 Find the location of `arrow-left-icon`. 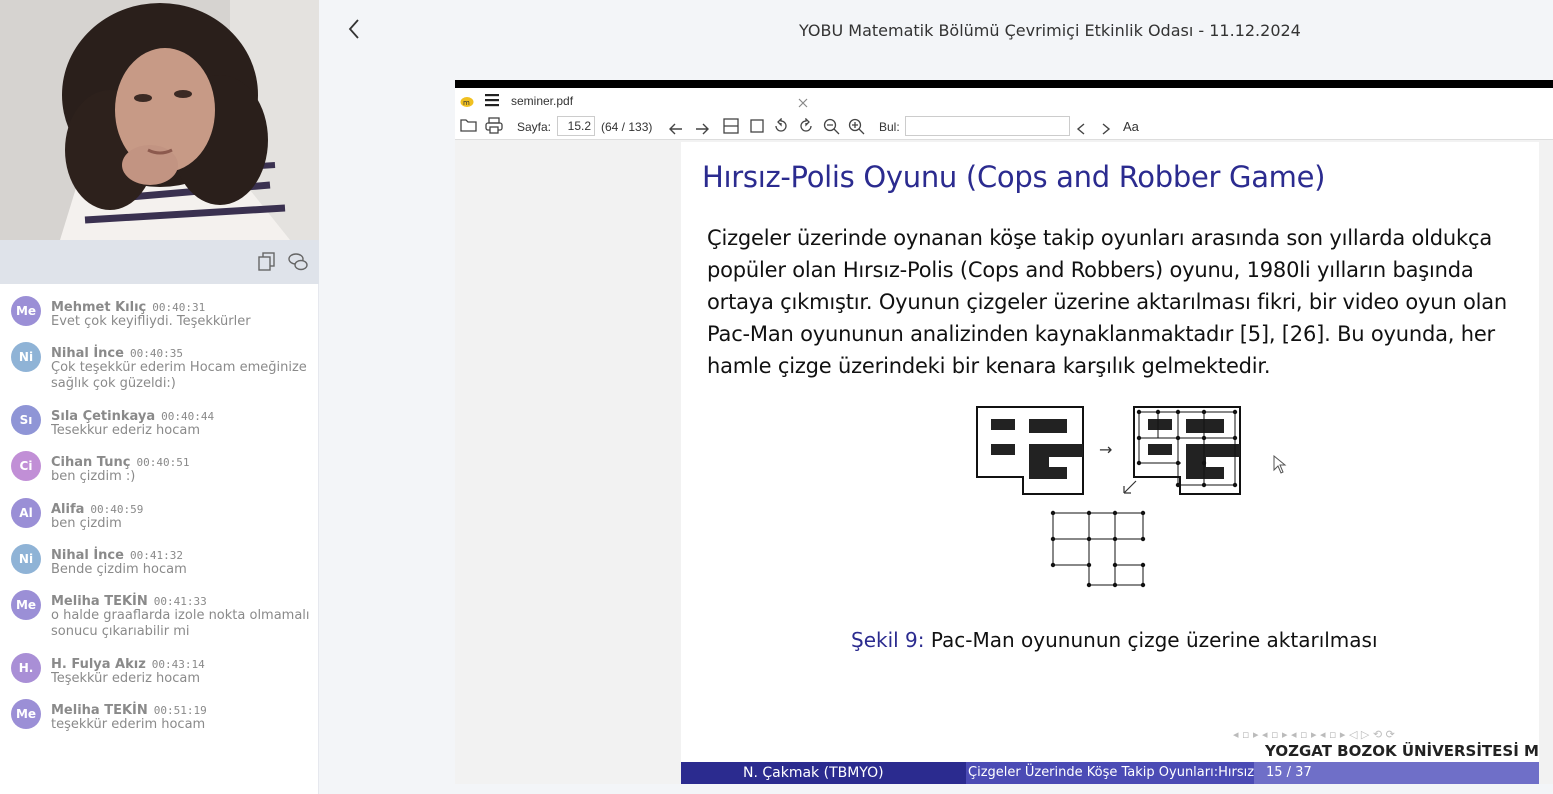

arrow-left-icon is located at coordinates (676, 129).